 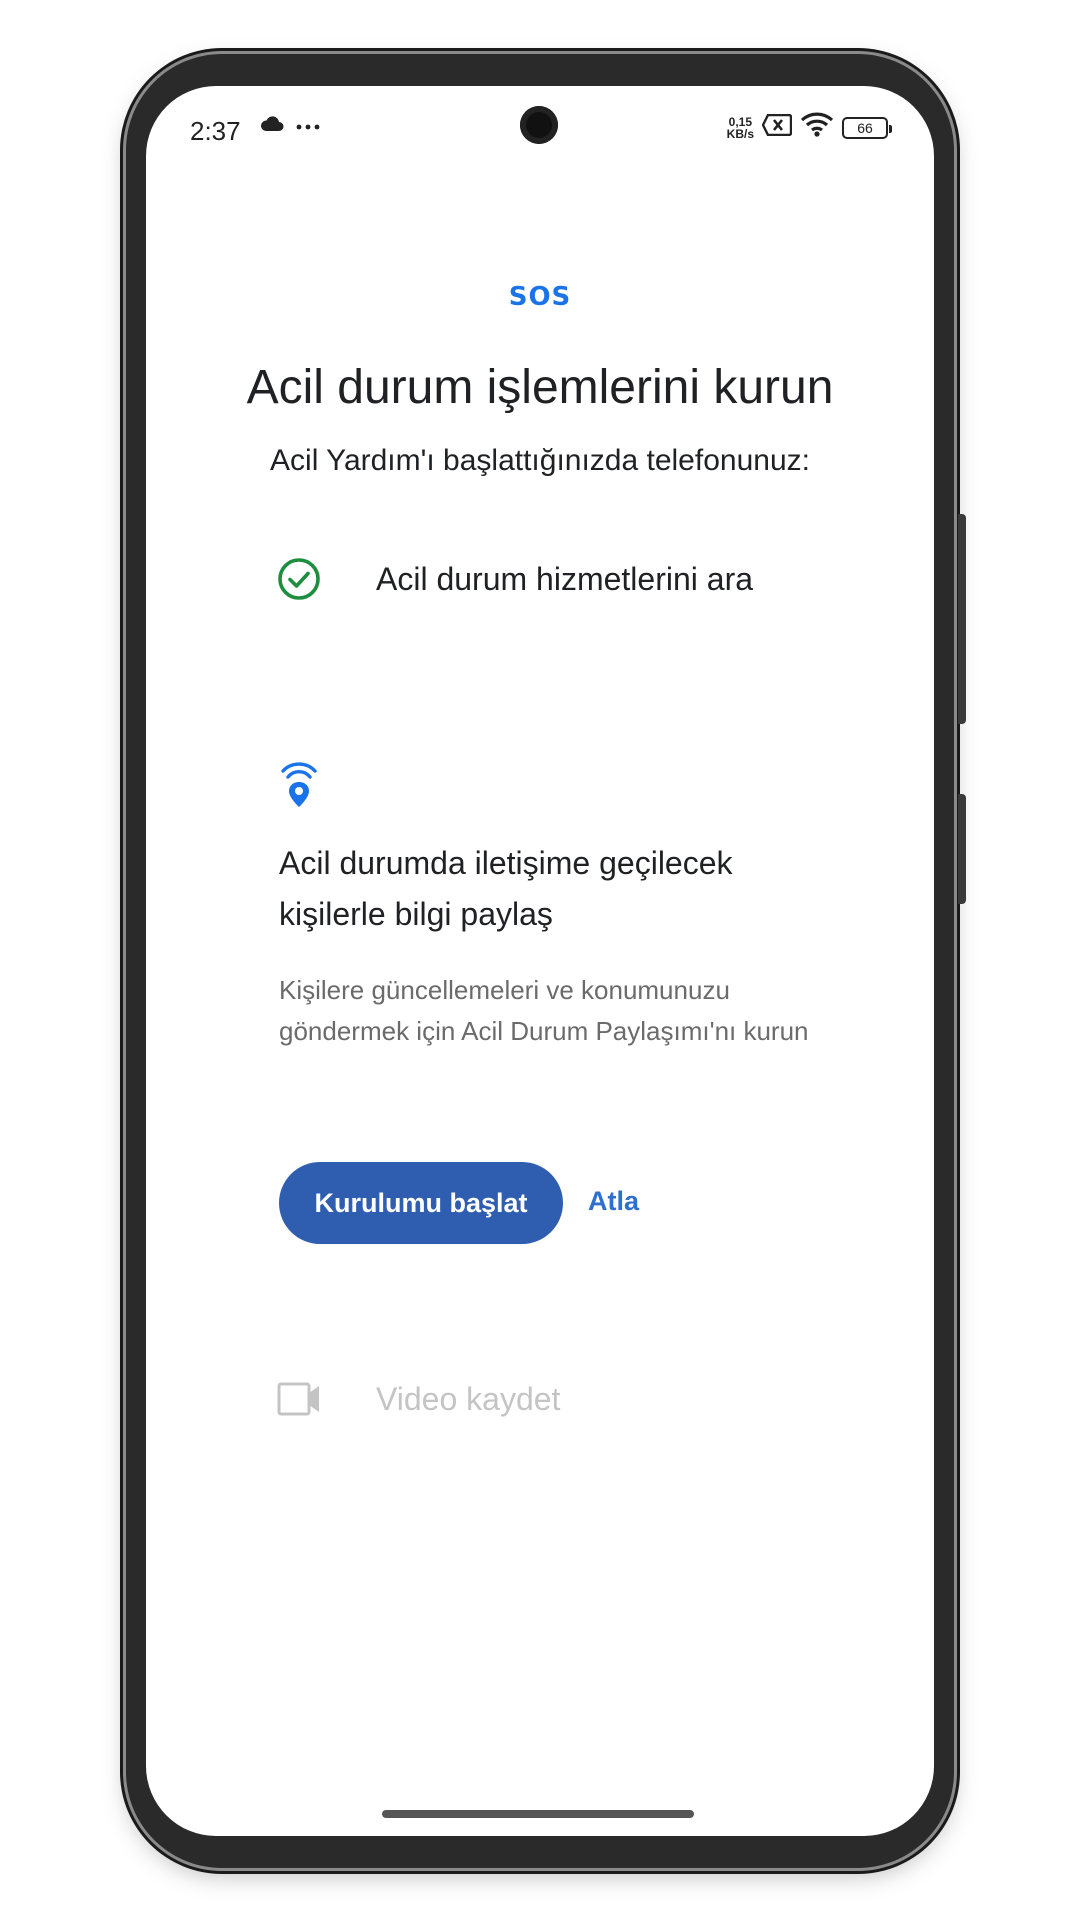 What do you see at coordinates (540, 387) in the screenshot?
I see `page-title: Acil durum işlemlerini kurun` at bounding box center [540, 387].